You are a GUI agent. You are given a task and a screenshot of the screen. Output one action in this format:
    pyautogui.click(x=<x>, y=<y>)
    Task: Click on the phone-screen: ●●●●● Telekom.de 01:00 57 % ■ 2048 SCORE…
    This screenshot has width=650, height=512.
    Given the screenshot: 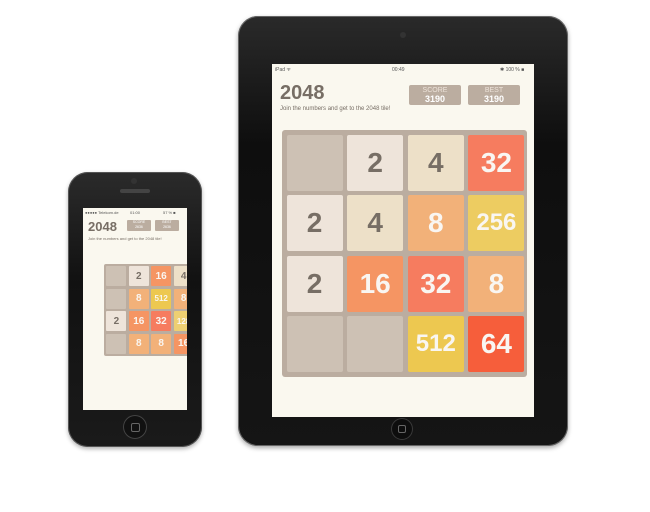 What is the action you would take?
    pyautogui.click(x=135, y=309)
    